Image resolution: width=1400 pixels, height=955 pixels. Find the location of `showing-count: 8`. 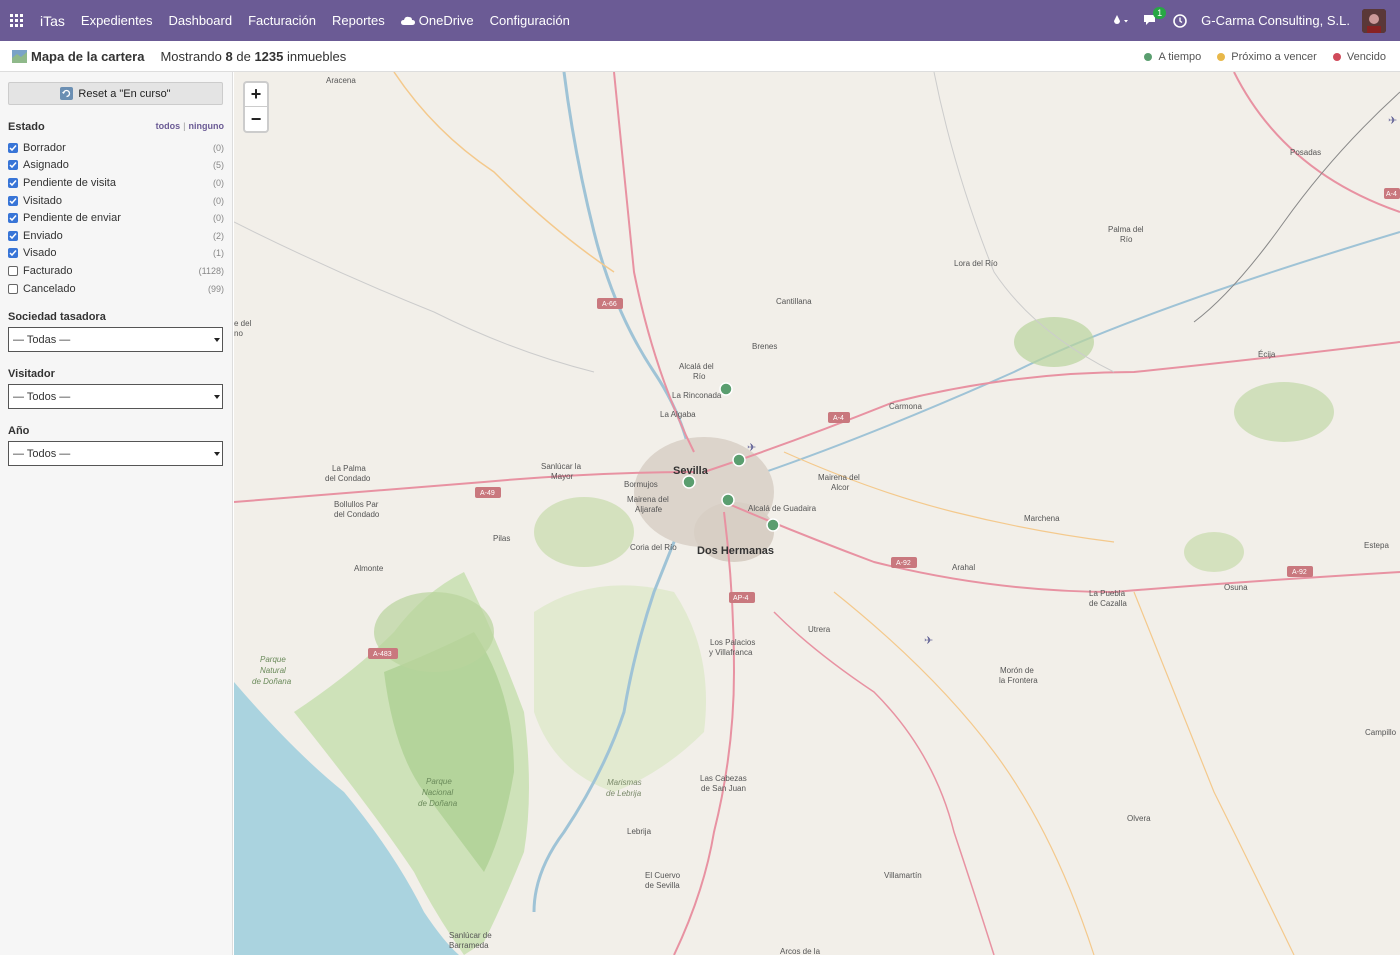

showing-count: 8 is located at coordinates (229, 56).